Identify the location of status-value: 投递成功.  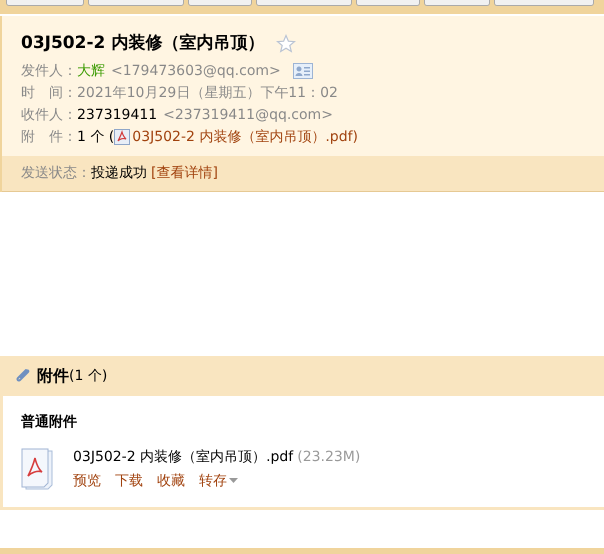
(119, 173).